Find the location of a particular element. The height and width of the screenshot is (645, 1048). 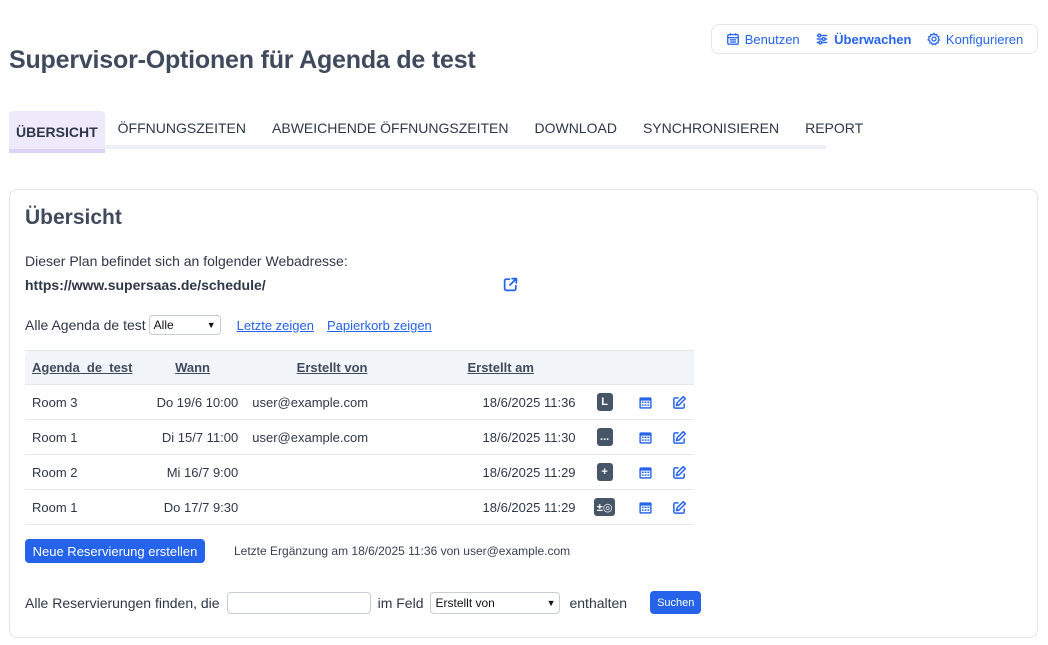

top-navigation: Benutzen Überwachen Konfigurieren is located at coordinates (874, 39).